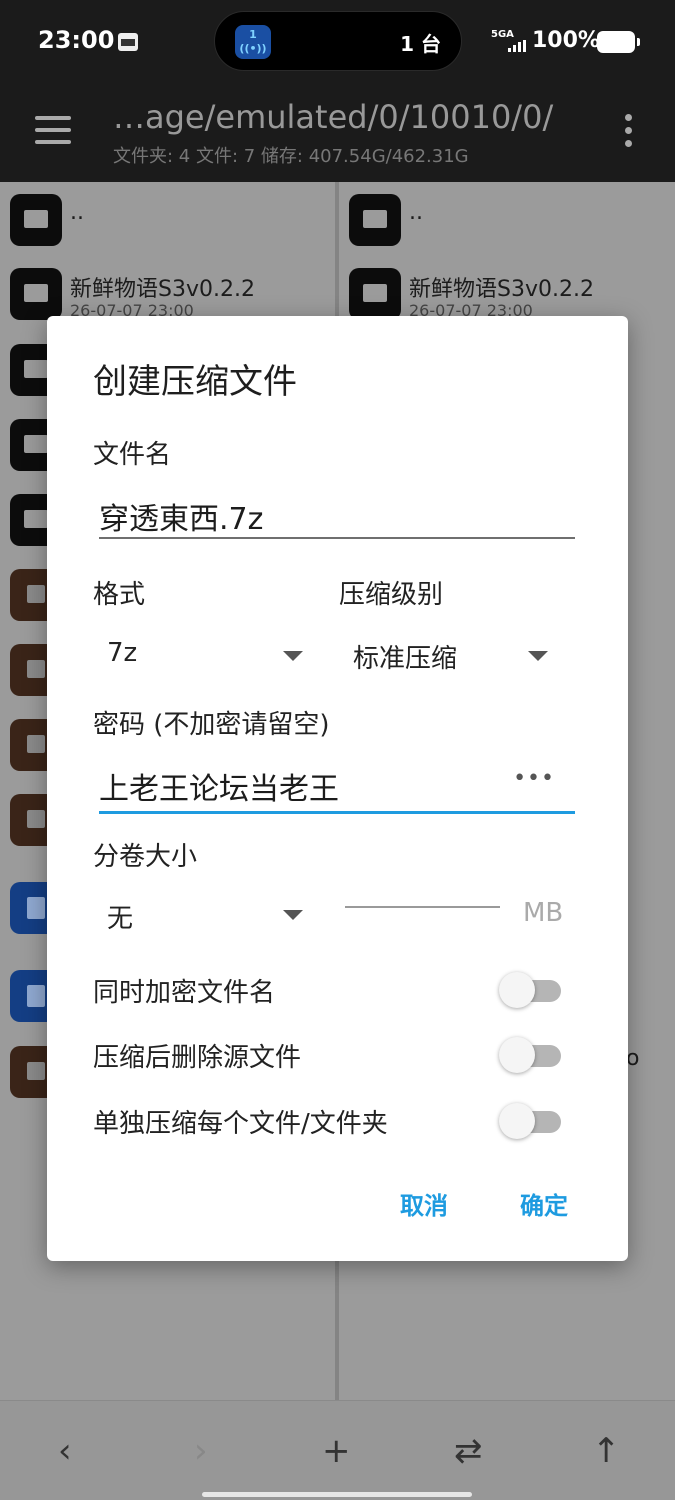 The image size is (675, 1500). I want to click on cancel-button: 取消, so click(424, 1203).